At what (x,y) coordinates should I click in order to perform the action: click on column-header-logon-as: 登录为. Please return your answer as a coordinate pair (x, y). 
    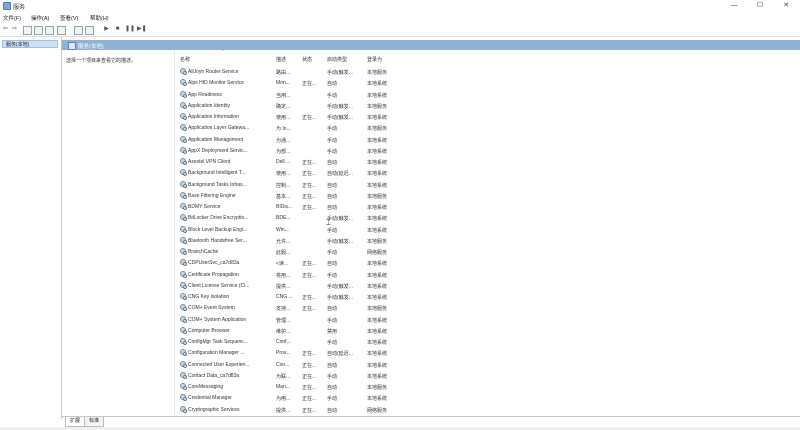
    Looking at the image, I should click on (374, 59).